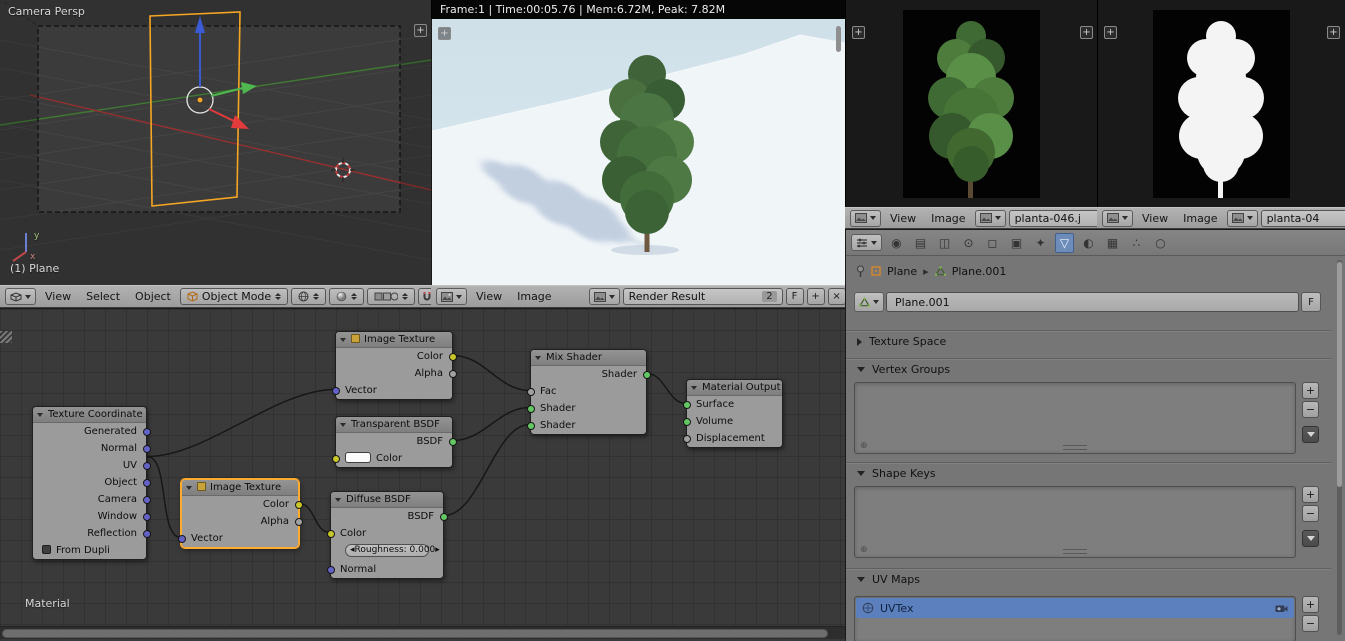  I want to click on socket-displacement-input, so click(686, 438).